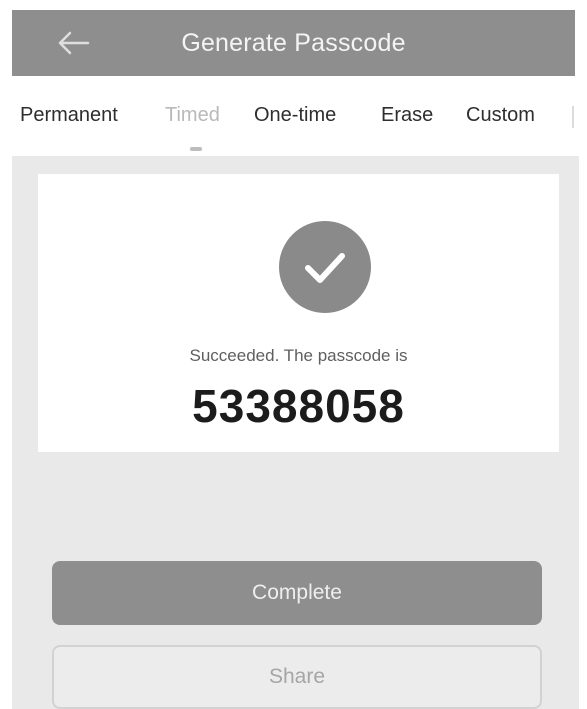  What do you see at coordinates (69, 115) in the screenshot?
I see `tab-permanent: Permanent` at bounding box center [69, 115].